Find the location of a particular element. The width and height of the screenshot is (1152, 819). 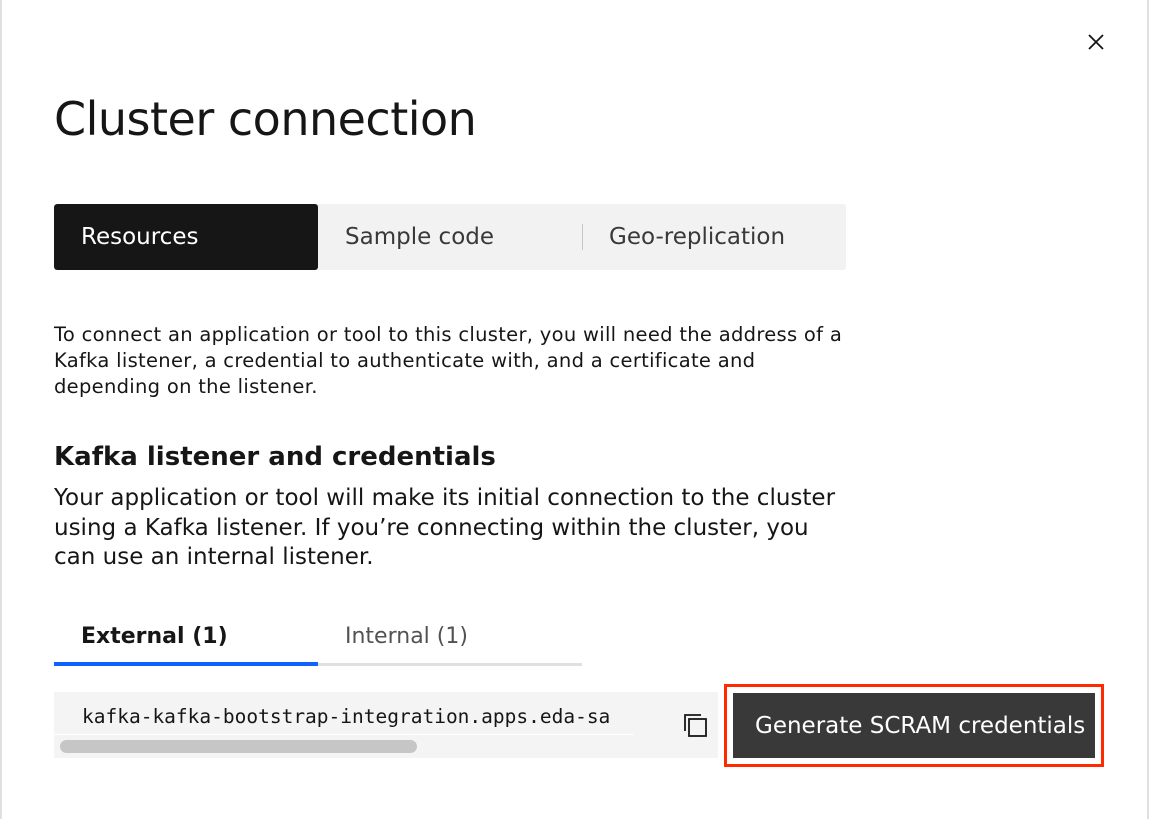

content-switcher: Resources Sample code Geo-replication is located at coordinates (450, 237).